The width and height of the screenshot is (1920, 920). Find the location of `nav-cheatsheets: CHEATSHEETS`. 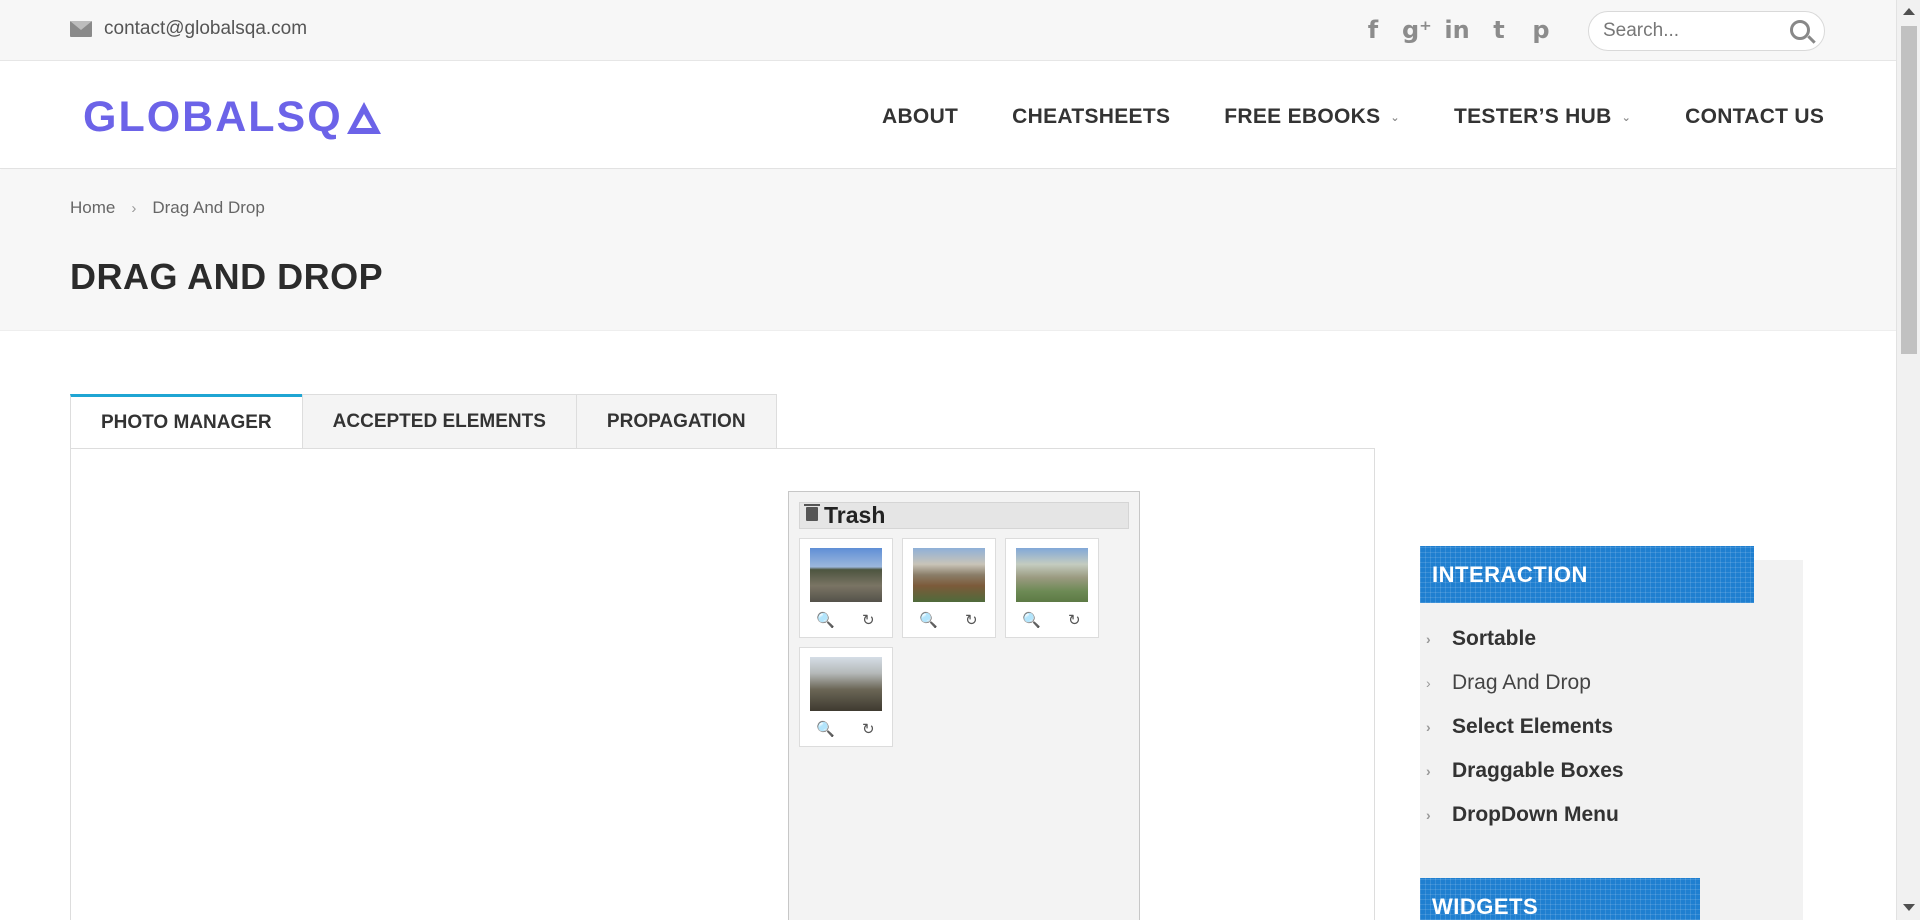

nav-cheatsheets: CHEATSHEETS is located at coordinates (1091, 117).